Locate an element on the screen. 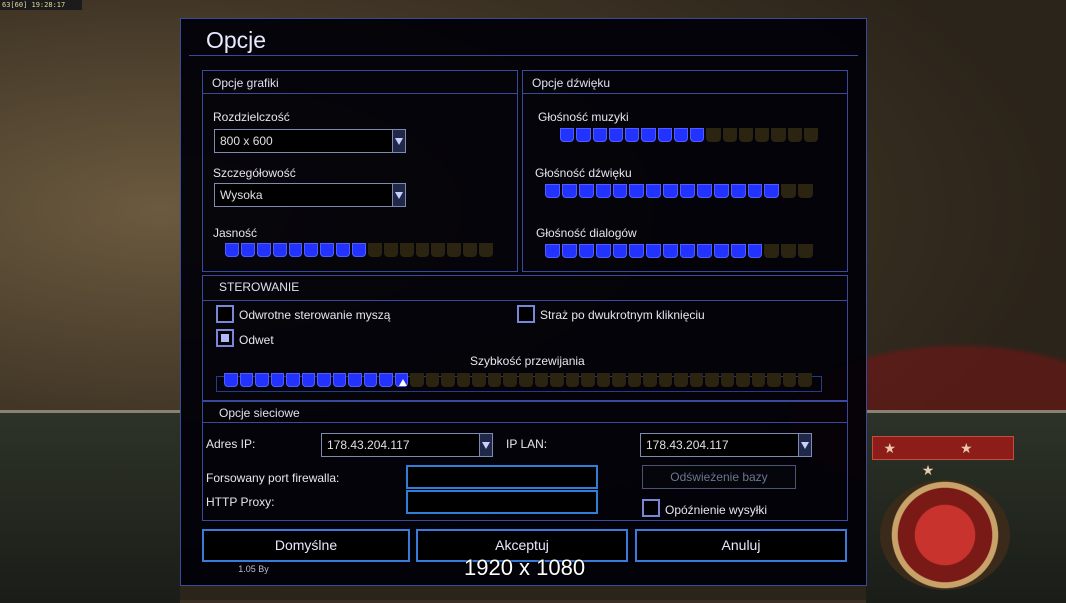  firewall-port-label: Forsowany port firewalla: is located at coordinates (273, 478).